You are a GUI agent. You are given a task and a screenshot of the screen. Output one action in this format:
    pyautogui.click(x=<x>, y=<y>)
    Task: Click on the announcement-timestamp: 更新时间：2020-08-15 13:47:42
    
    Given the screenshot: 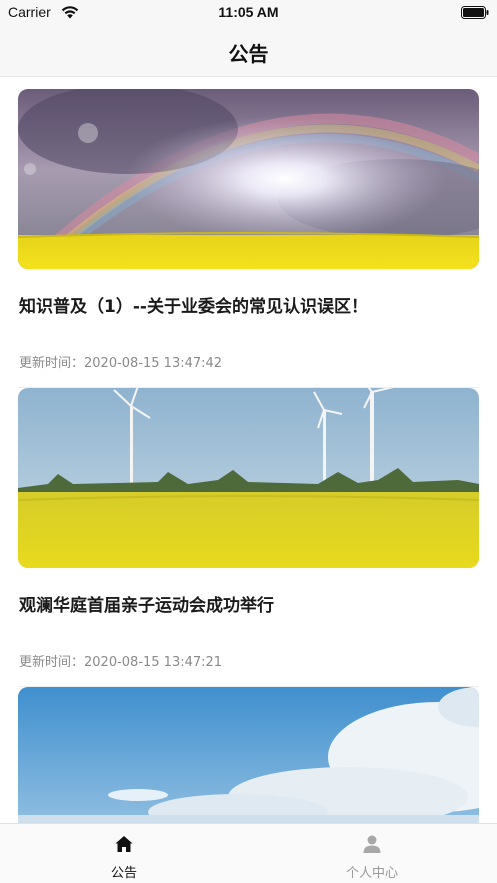 What is the action you would take?
    pyautogui.click(x=121, y=363)
    